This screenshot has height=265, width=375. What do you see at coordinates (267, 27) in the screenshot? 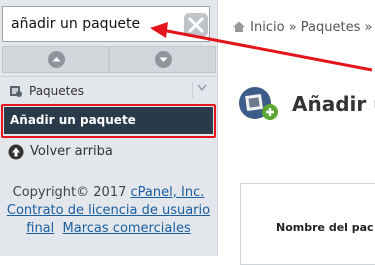
I see `breadcrumb-home: Inicio` at bounding box center [267, 27].